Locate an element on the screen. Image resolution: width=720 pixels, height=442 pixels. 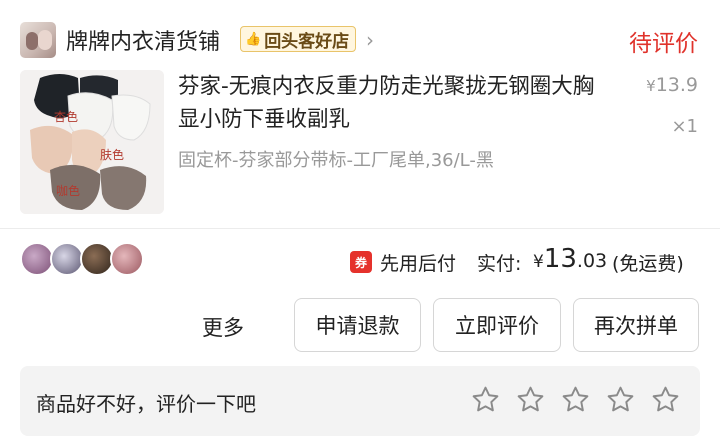
review-prompt-text: 商品好不好，评价一下吧 is located at coordinates (146, 404).